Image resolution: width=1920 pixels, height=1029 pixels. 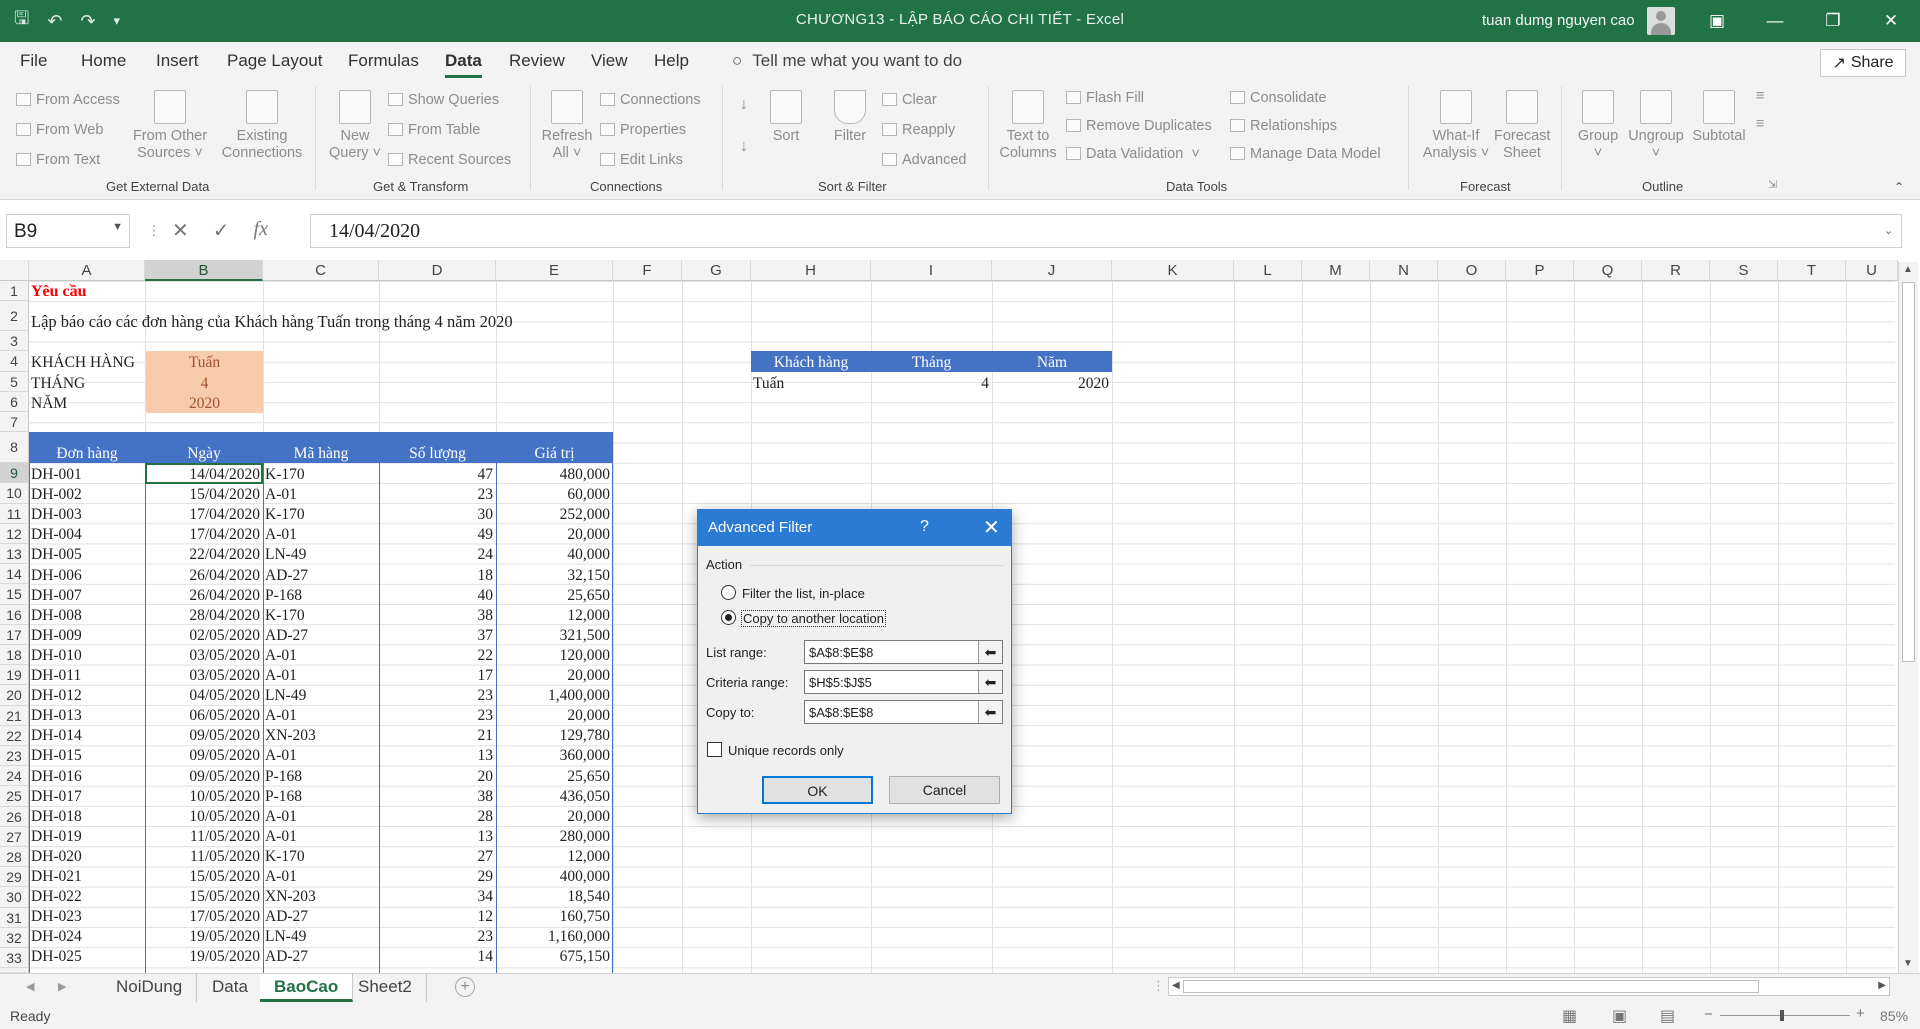 I want to click on table-cell: 38, so click(x=437, y=796).